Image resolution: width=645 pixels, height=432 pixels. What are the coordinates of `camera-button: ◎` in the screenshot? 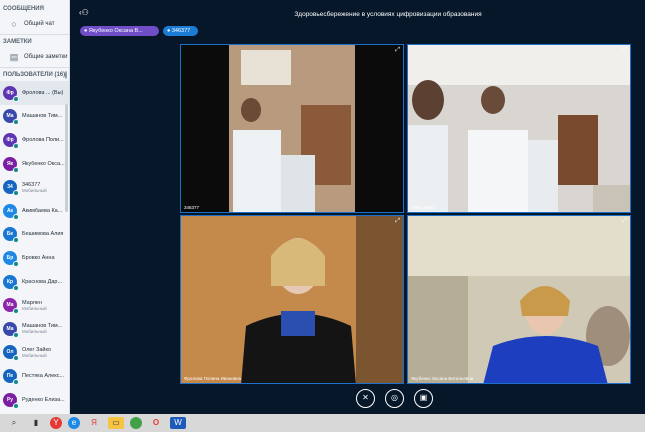 It's located at (394, 398).